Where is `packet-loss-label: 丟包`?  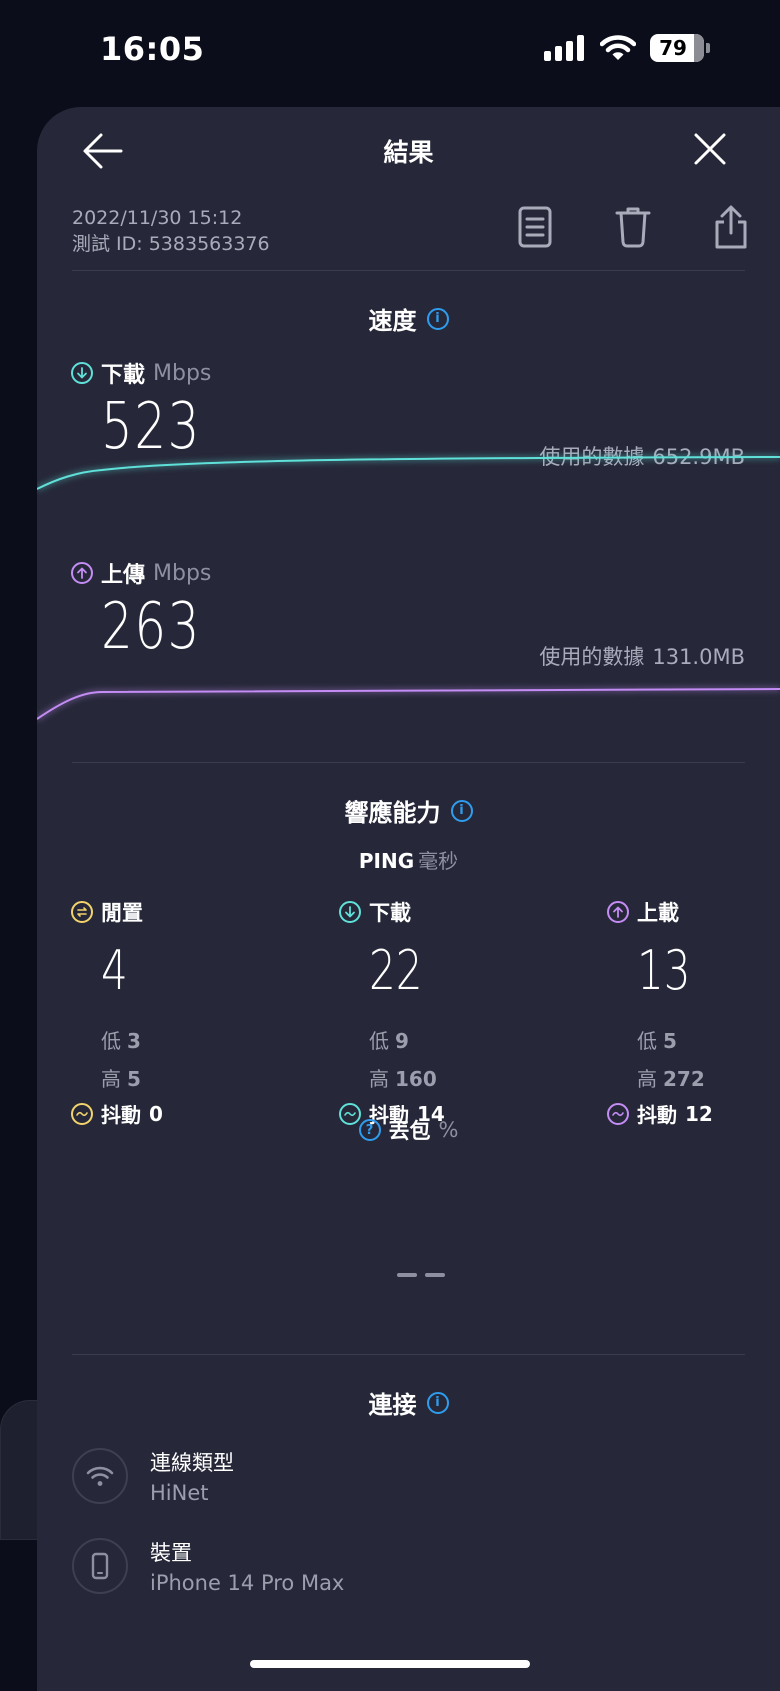 packet-loss-label: 丟包 is located at coordinates (409, 1131).